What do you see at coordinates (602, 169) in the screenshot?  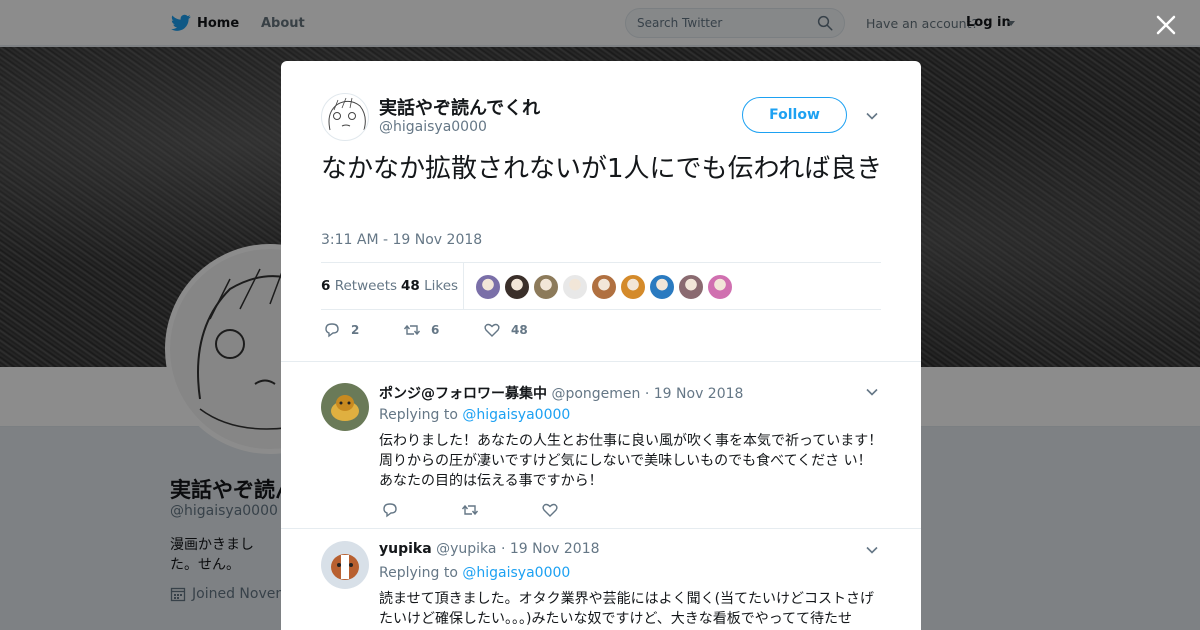 I see `tweet-text: なかなか拡散されないが1人にでも伝われば良き` at bounding box center [602, 169].